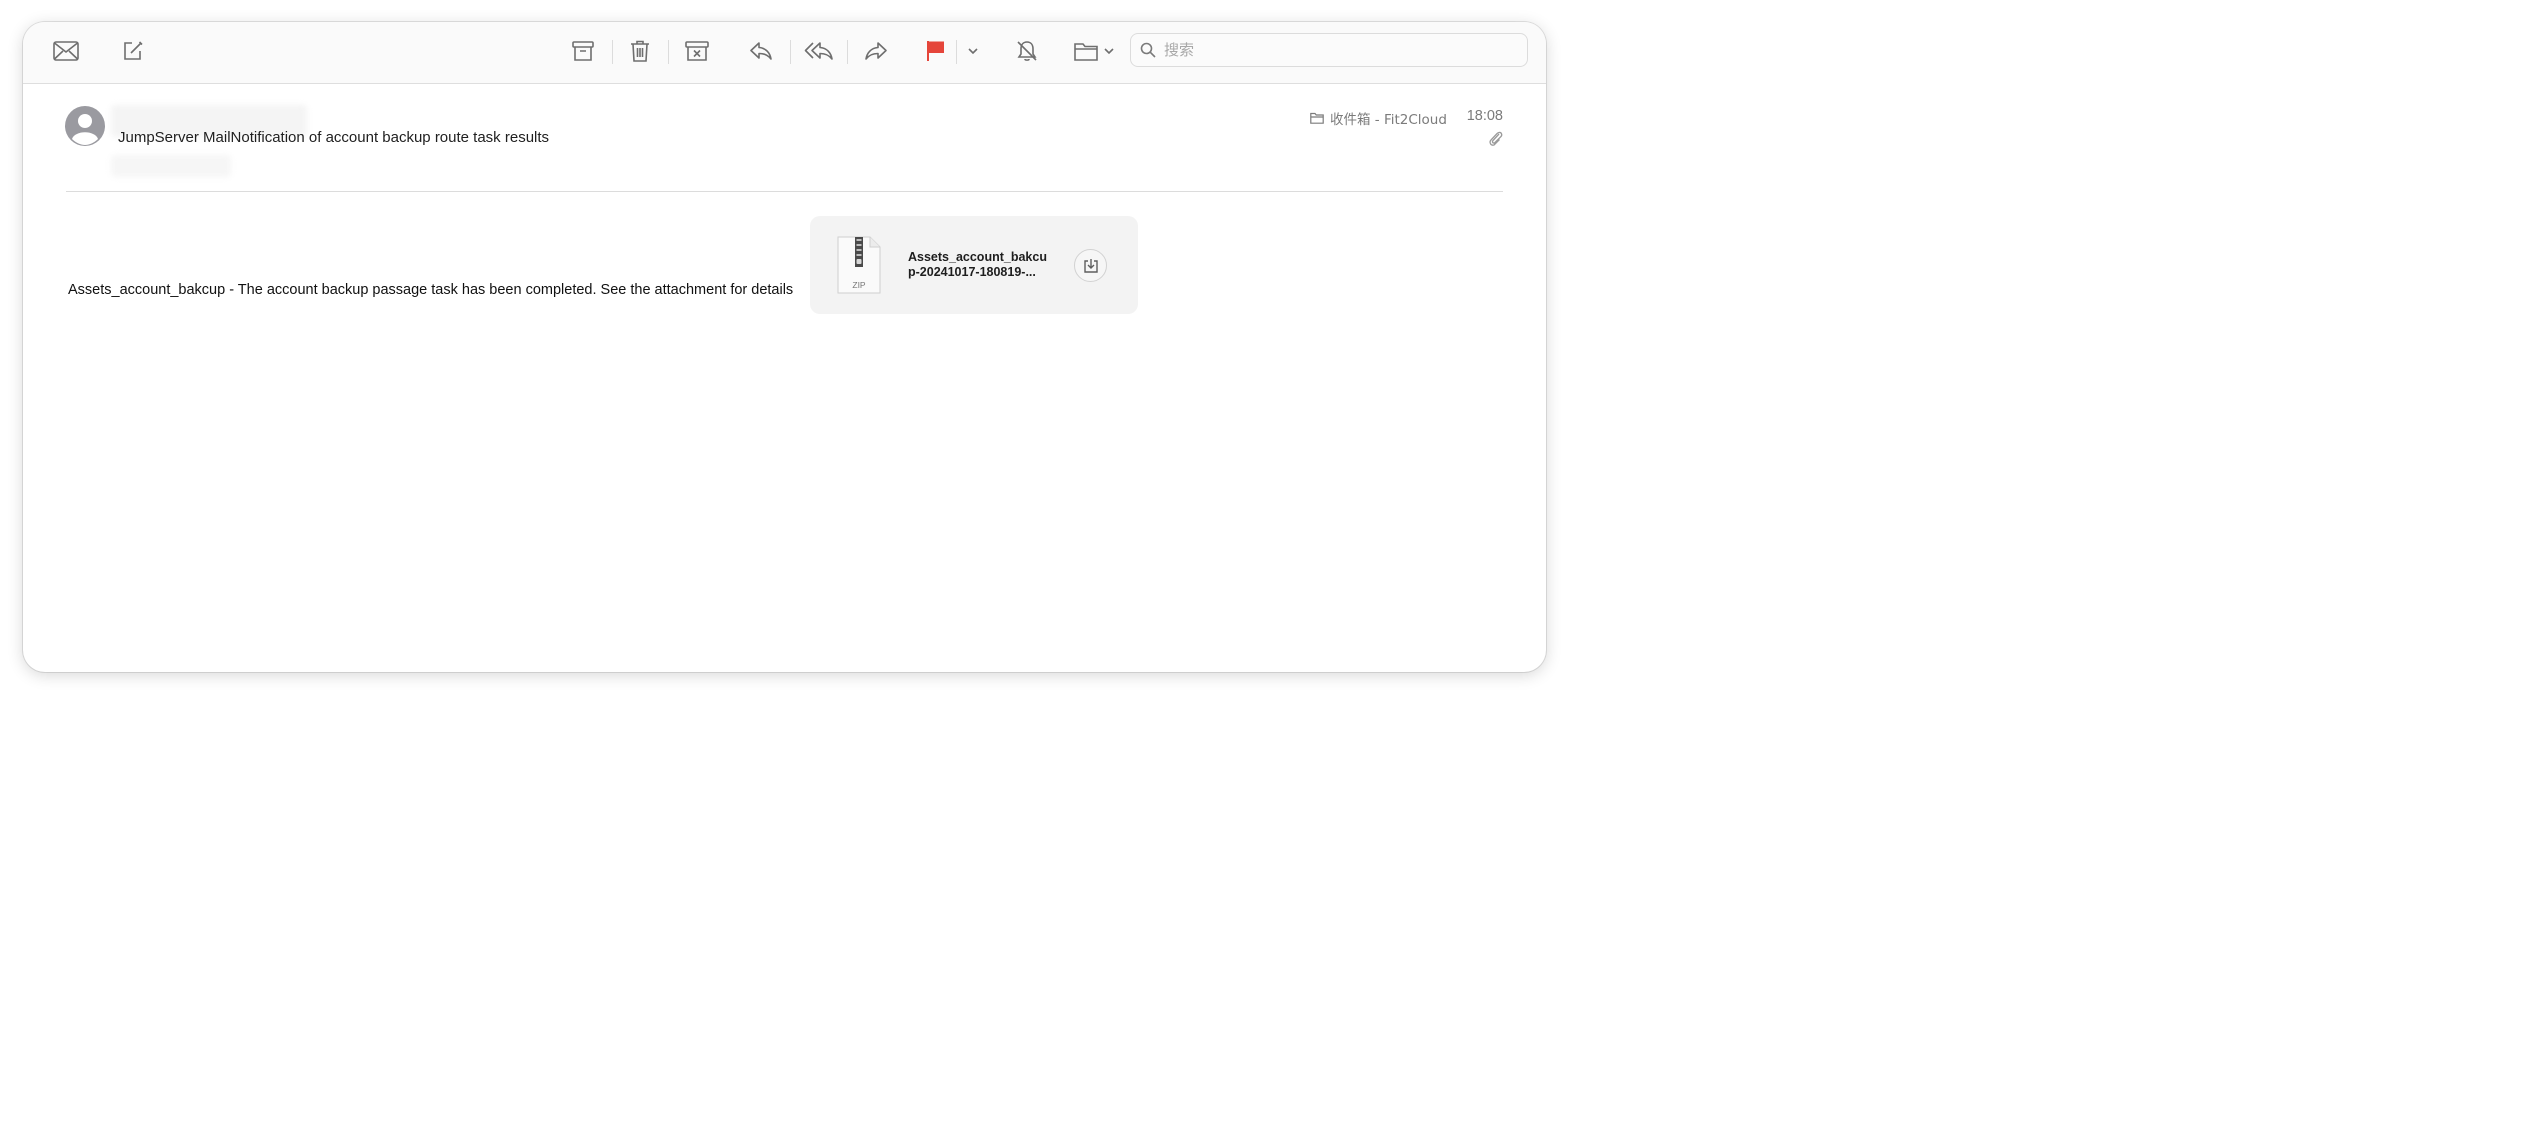 The width and height of the screenshot is (2540, 1124). I want to click on download-icon, so click(1090, 265).